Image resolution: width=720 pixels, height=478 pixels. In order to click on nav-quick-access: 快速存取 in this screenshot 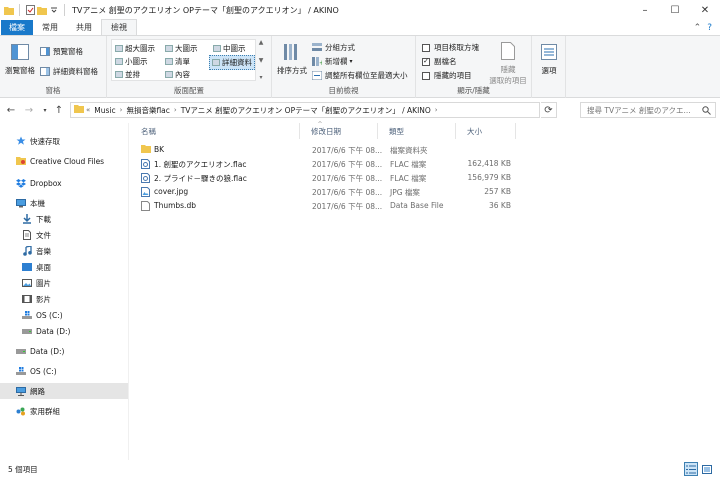, I will do `click(64, 141)`.